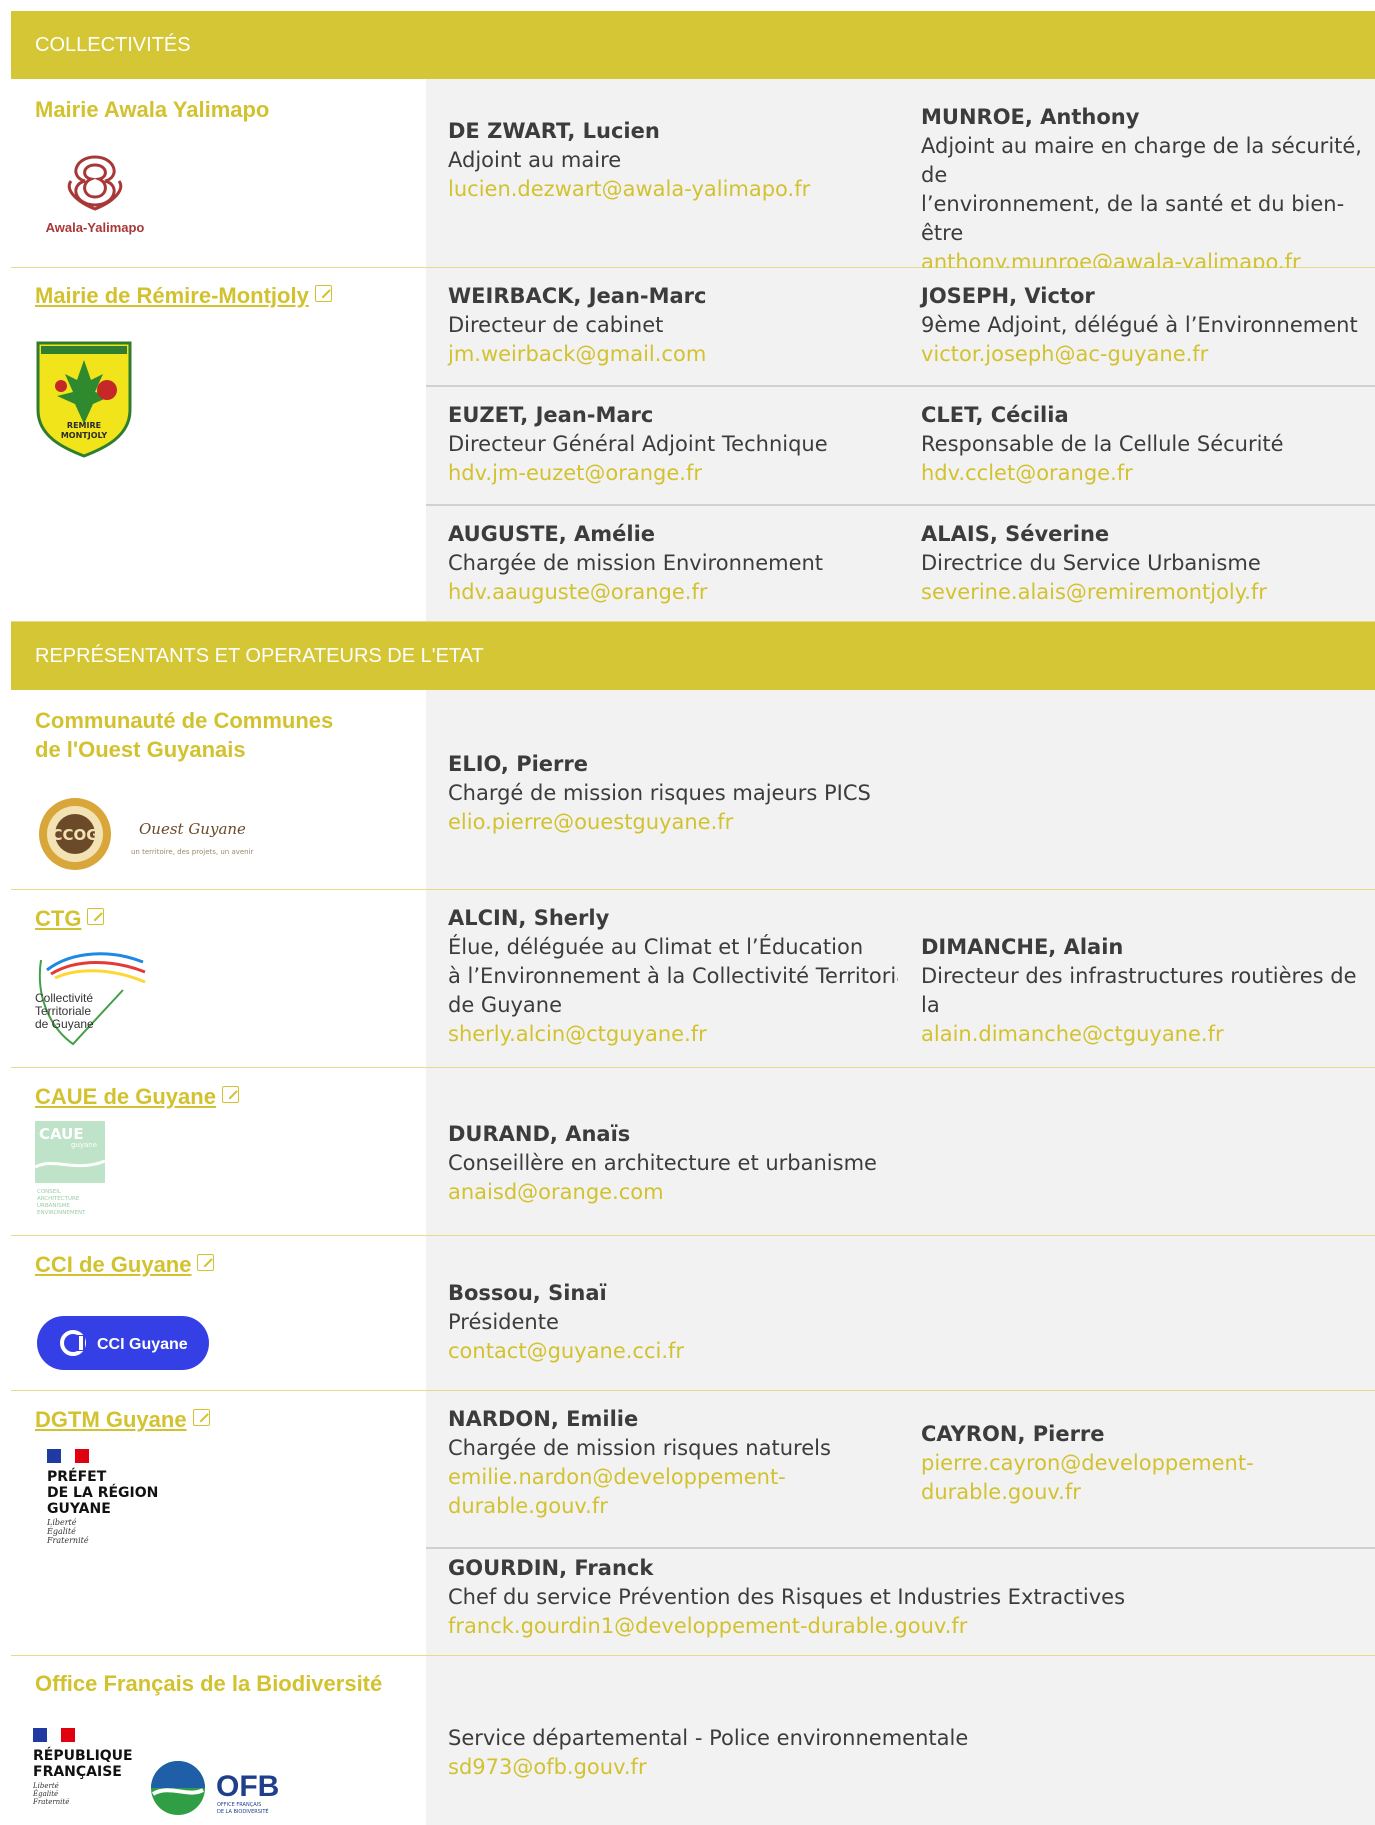 The image size is (1375, 1825). What do you see at coordinates (95, 196) in the screenshot?
I see `awala-logo: Awala-Yalimapo` at bounding box center [95, 196].